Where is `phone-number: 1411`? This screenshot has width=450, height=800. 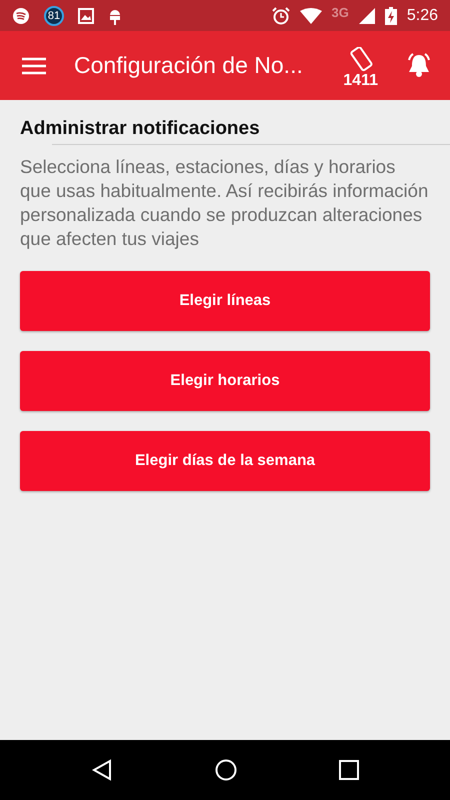
phone-number: 1411 is located at coordinates (360, 80).